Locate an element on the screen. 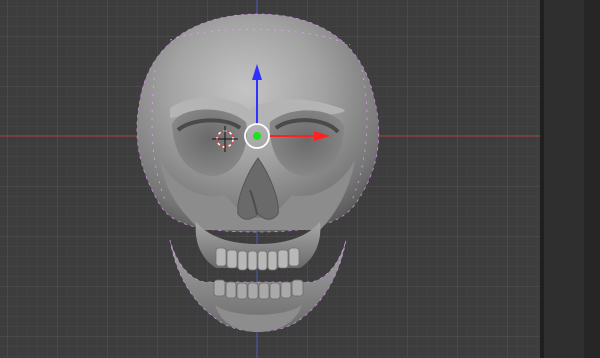  side-panel is located at coordinates (570, 179).